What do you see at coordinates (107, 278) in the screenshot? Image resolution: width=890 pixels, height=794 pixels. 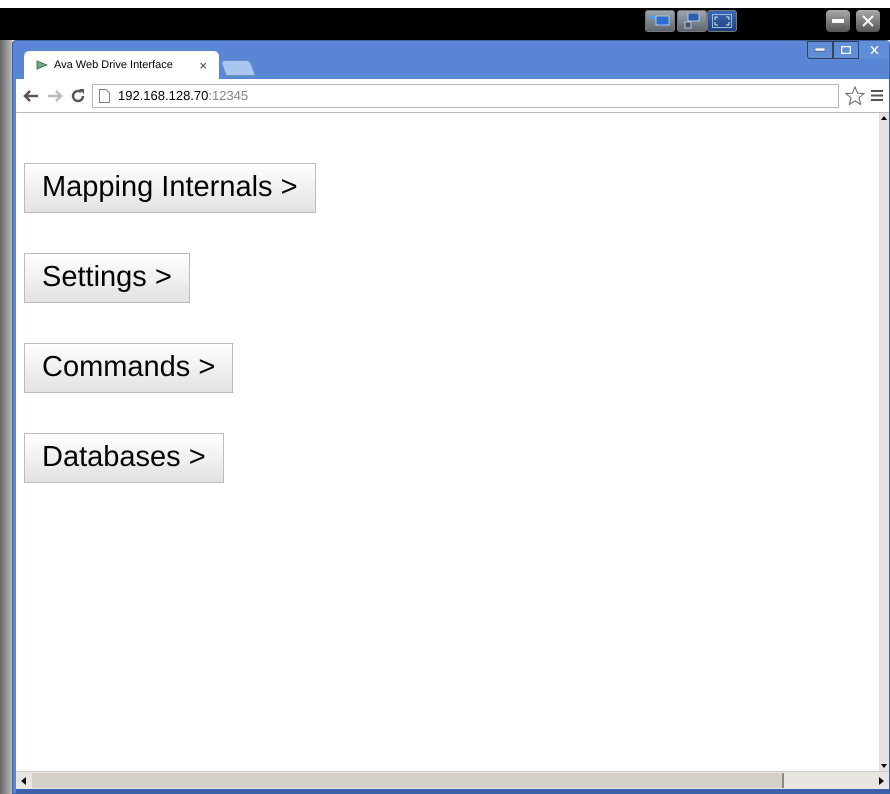 I see `nav-button: Settings >` at bounding box center [107, 278].